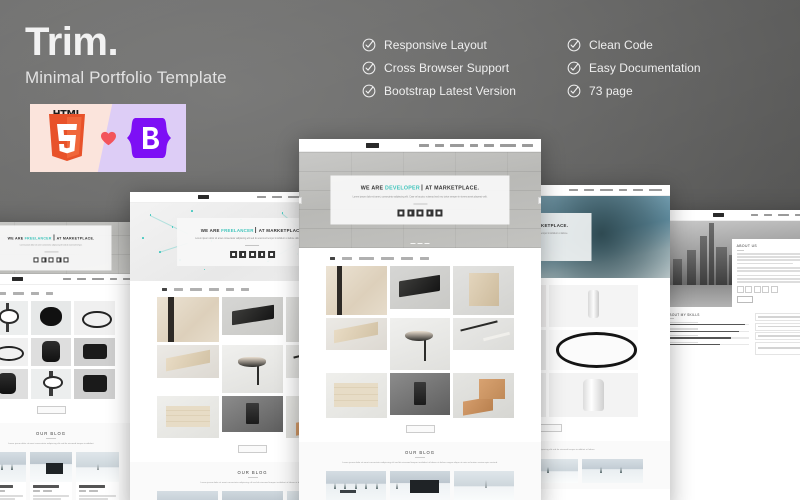 This screenshot has height=500, width=800. What do you see at coordinates (731, 215) in the screenshot?
I see `far-right-navbar` at bounding box center [731, 215].